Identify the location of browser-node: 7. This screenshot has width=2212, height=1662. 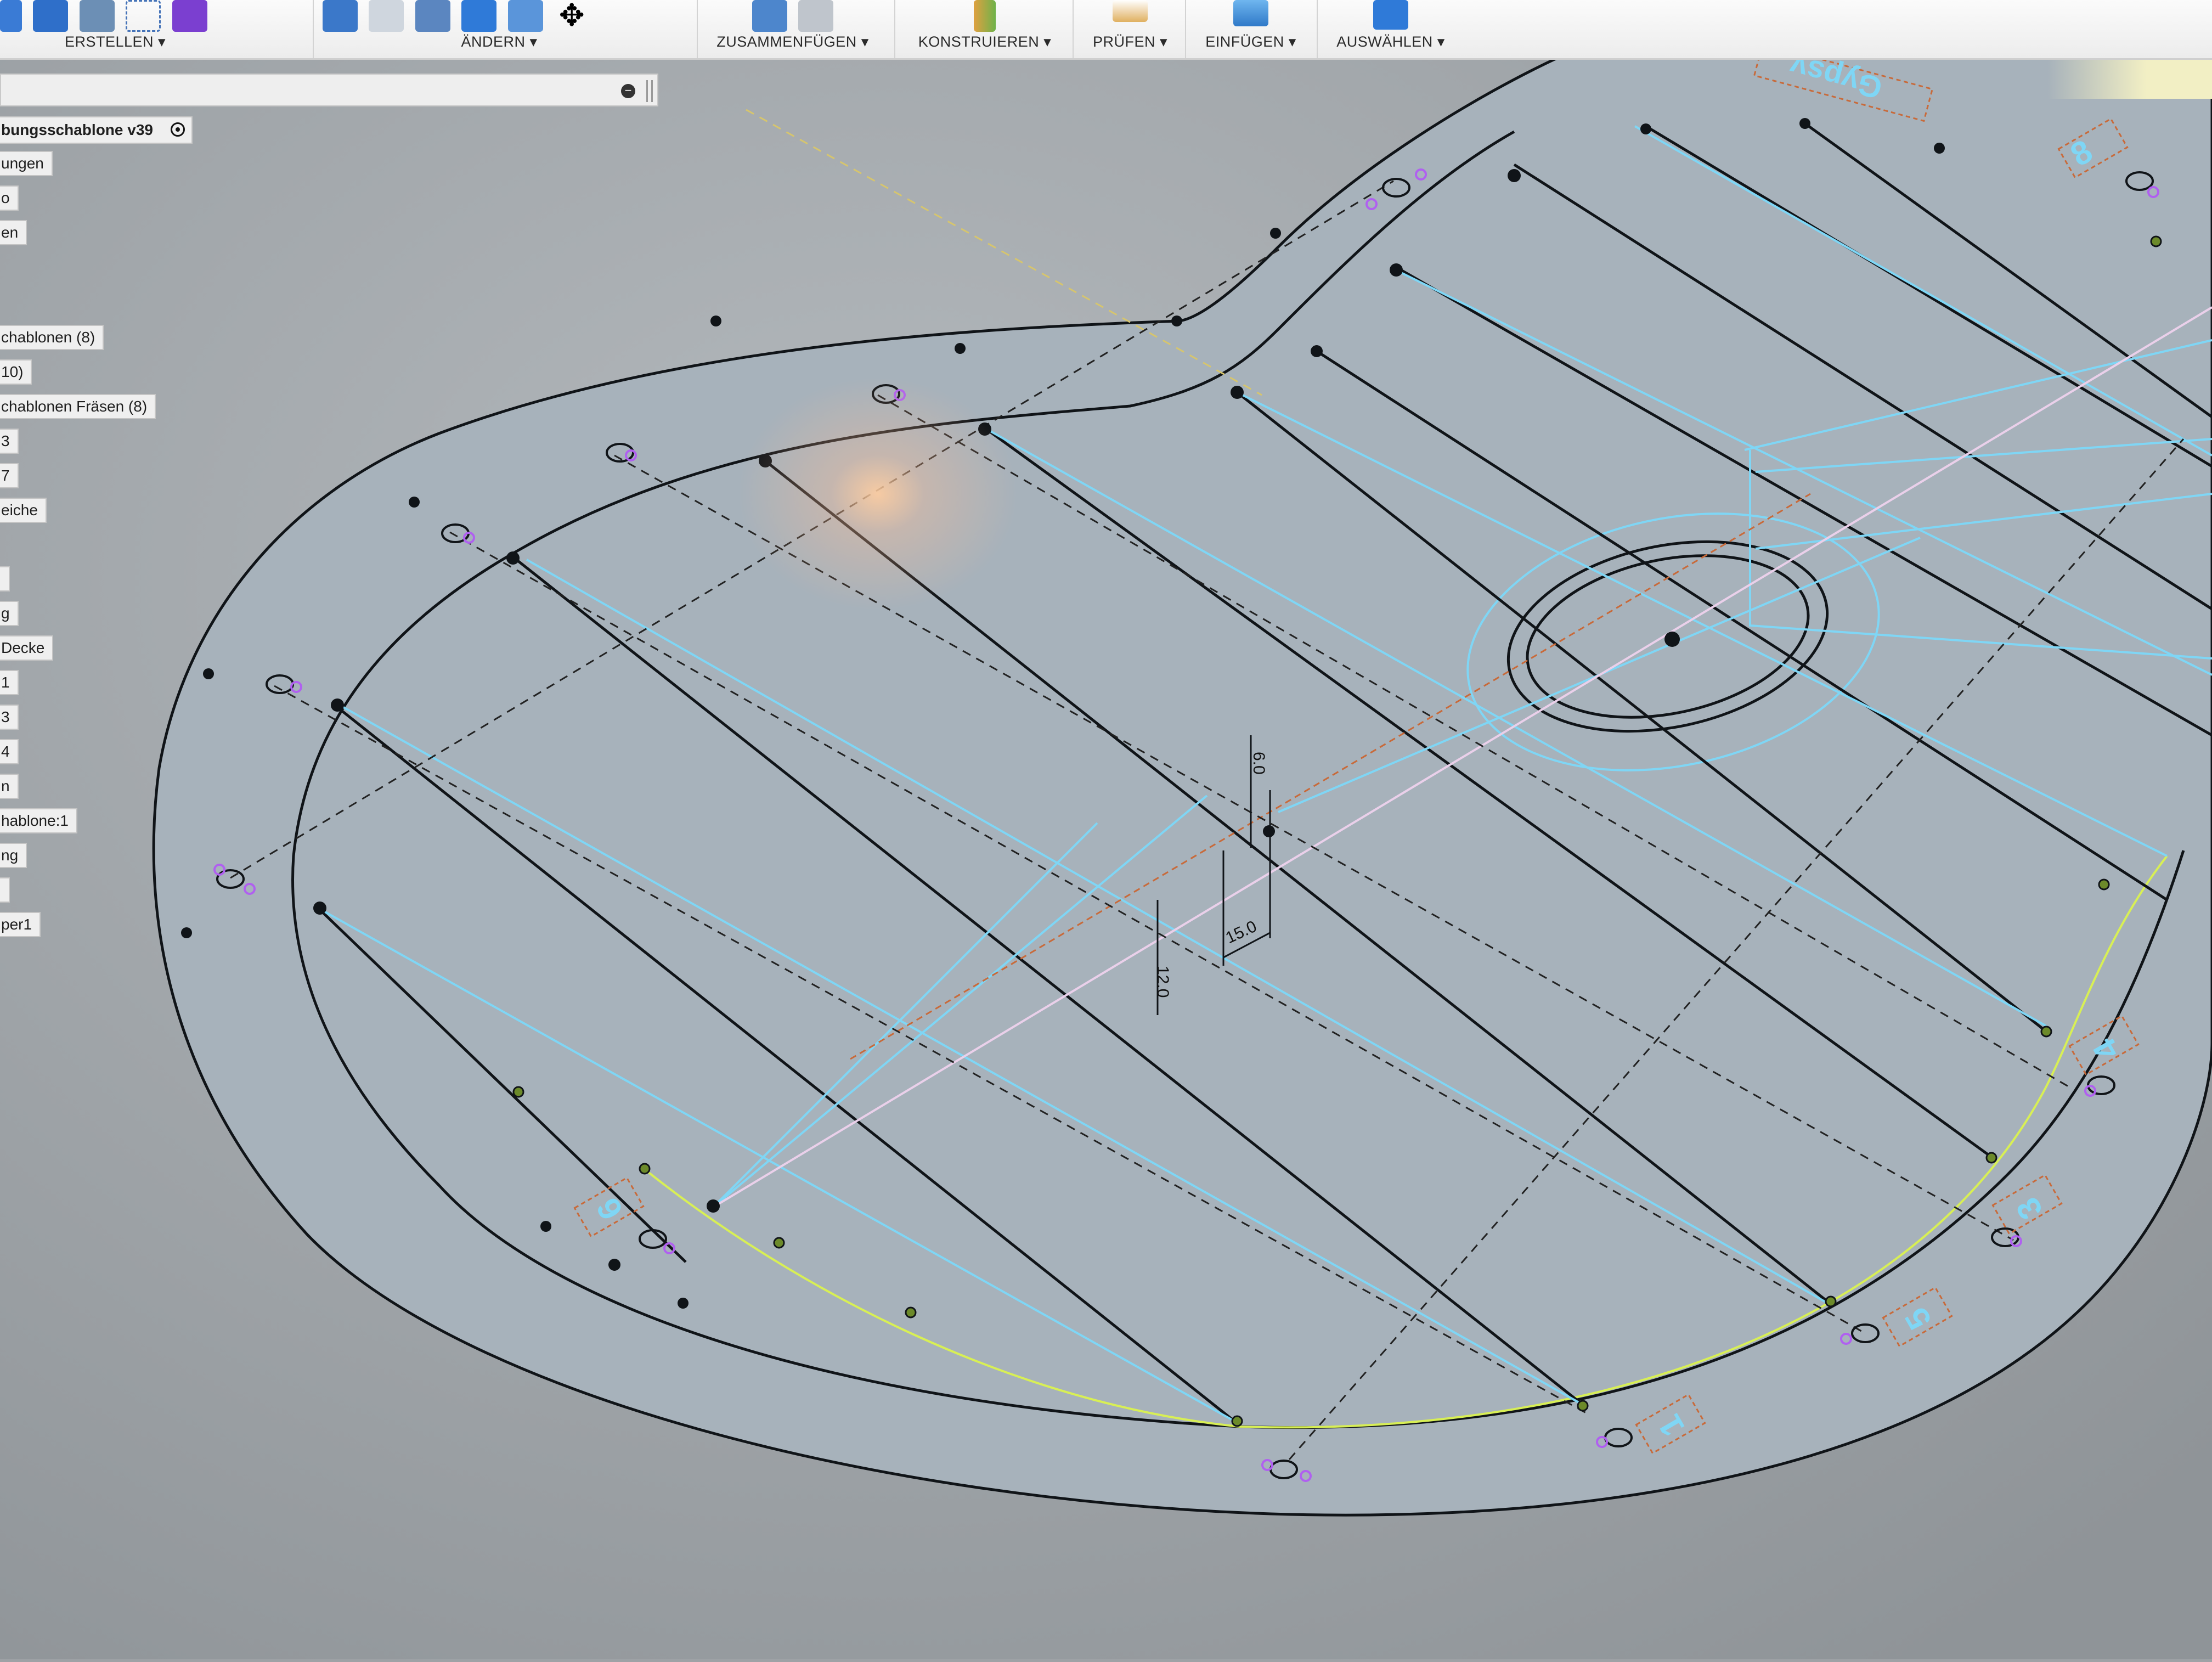
(9, 475).